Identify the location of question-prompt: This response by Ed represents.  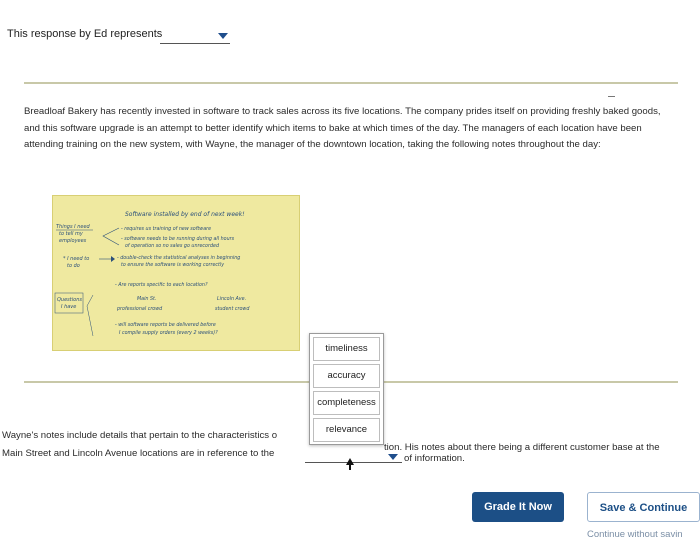
(85, 34).